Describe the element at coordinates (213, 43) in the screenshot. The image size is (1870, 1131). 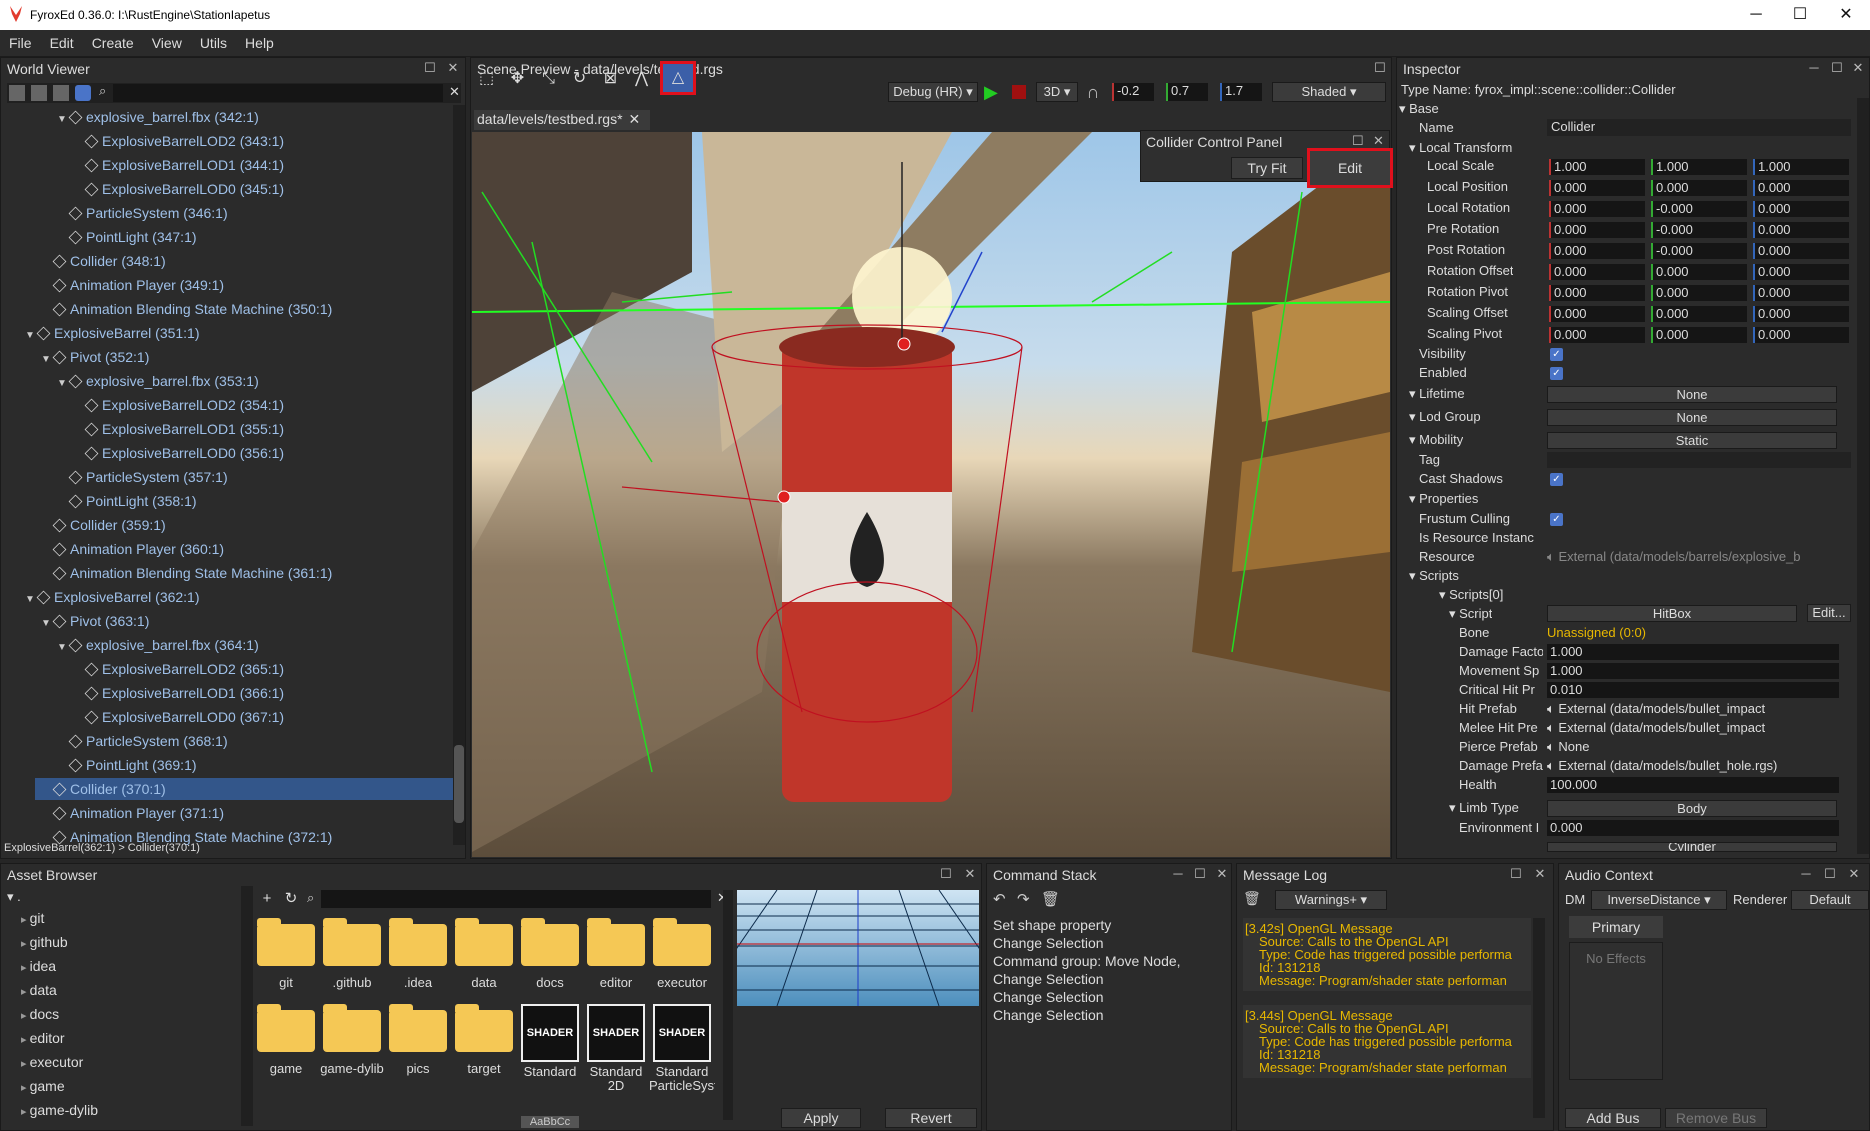
I see `menu-utils: Utils` at that location.